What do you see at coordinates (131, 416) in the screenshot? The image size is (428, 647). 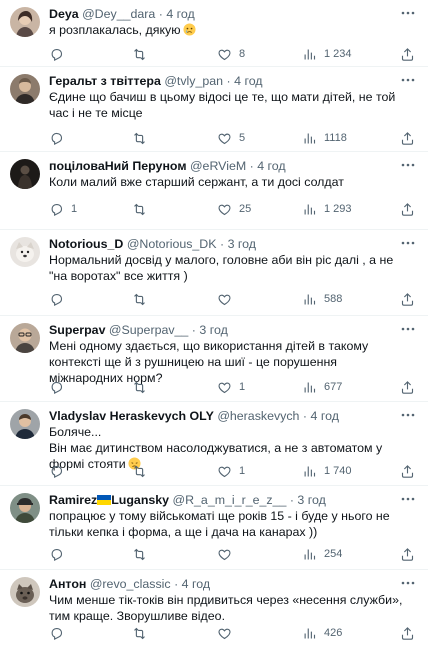 I see `display-name: Vladyslav Heraskevych OLY` at bounding box center [131, 416].